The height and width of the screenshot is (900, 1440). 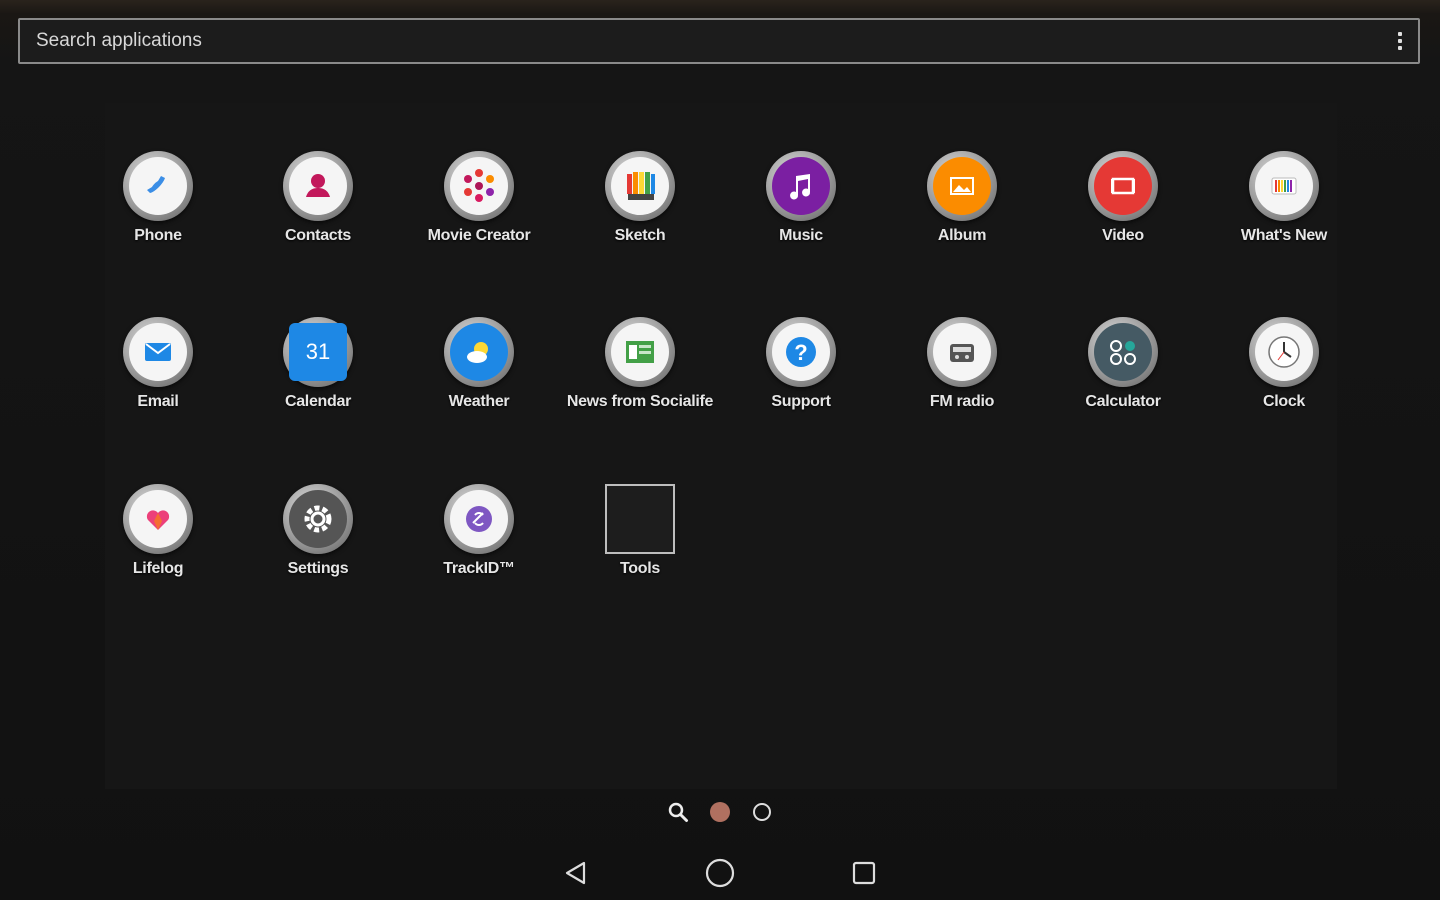 I want to click on app-label: Email, so click(x=158, y=401).